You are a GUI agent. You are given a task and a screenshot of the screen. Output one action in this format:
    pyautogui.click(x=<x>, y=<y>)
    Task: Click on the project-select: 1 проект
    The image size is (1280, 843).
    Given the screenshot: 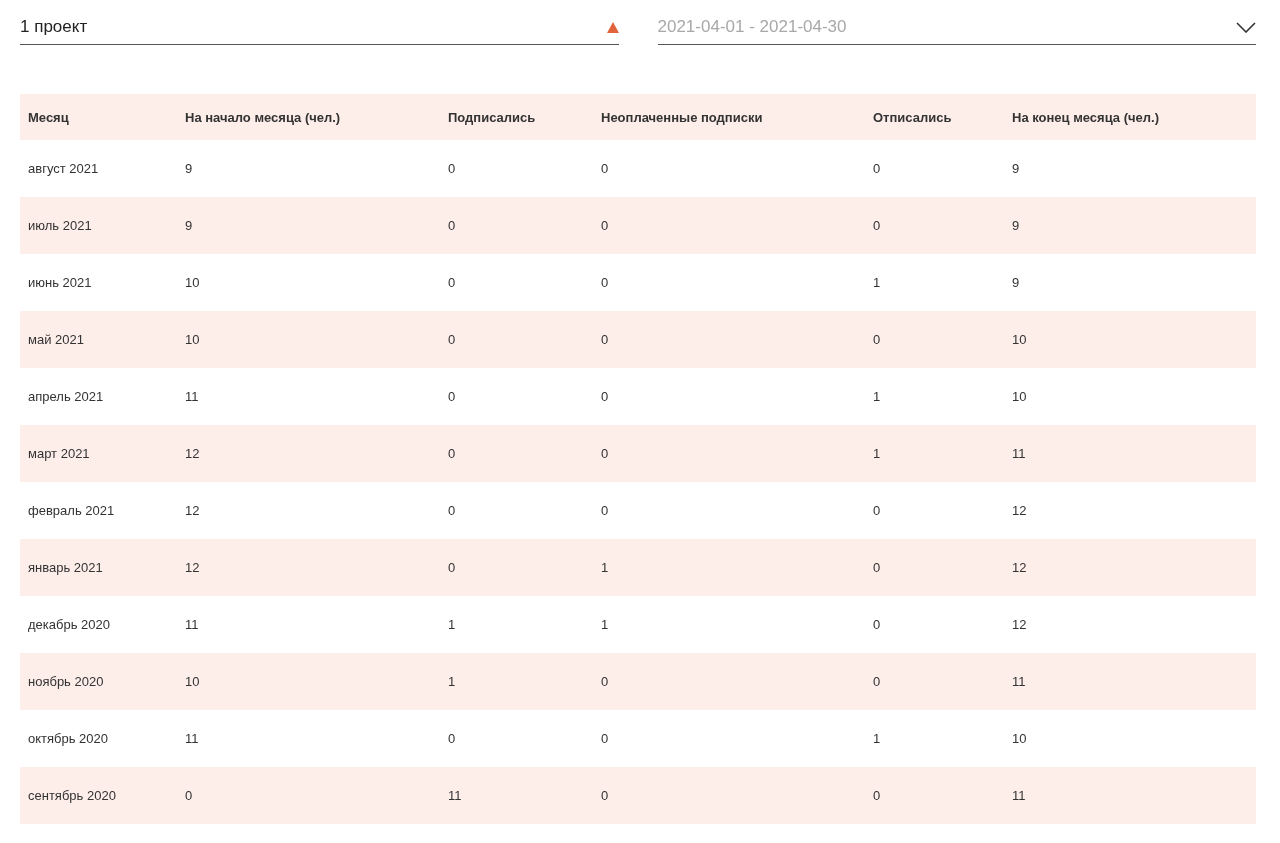 What is the action you would take?
    pyautogui.click(x=319, y=29)
    